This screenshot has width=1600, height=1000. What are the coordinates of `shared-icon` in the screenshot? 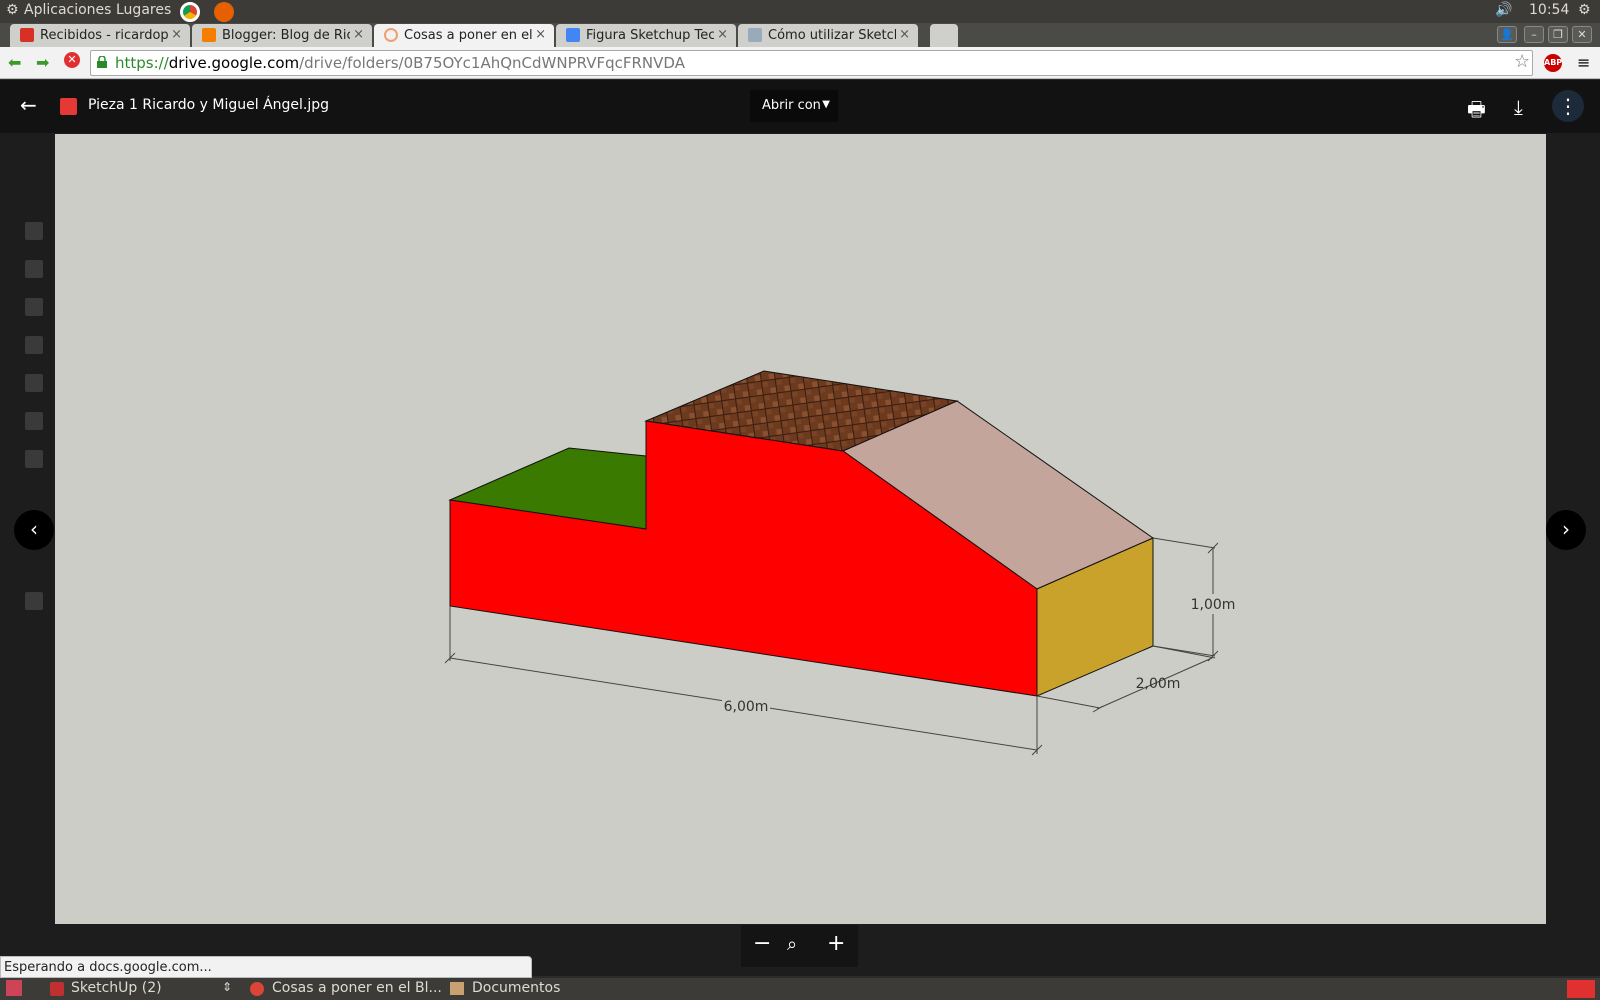 It's located at (34, 307).